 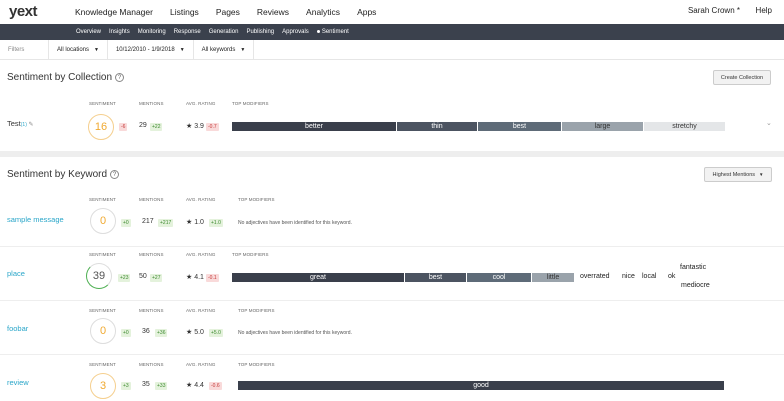 I want to click on modifier-bar: fantastic, so click(x=693, y=267).